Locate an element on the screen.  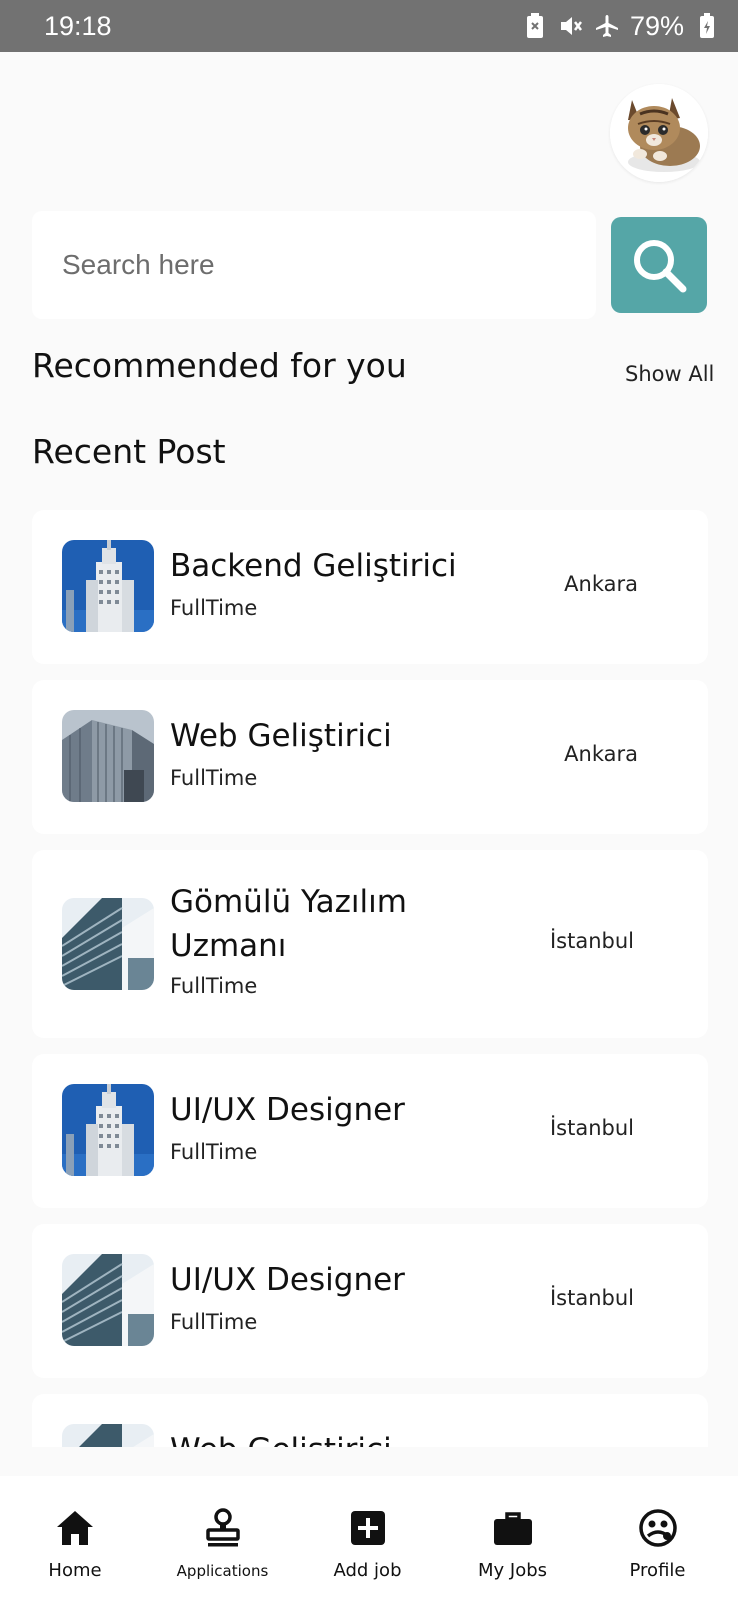
search-button is located at coordinates (659, 265).